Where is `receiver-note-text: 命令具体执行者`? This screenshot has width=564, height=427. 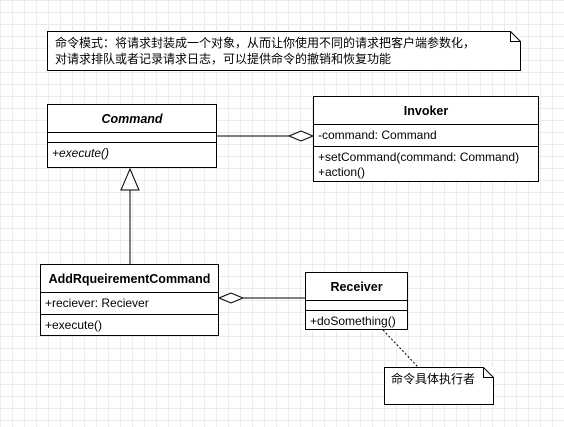 receiver-note-text: 命令具体执行者 is located at coordinates (433, 379).